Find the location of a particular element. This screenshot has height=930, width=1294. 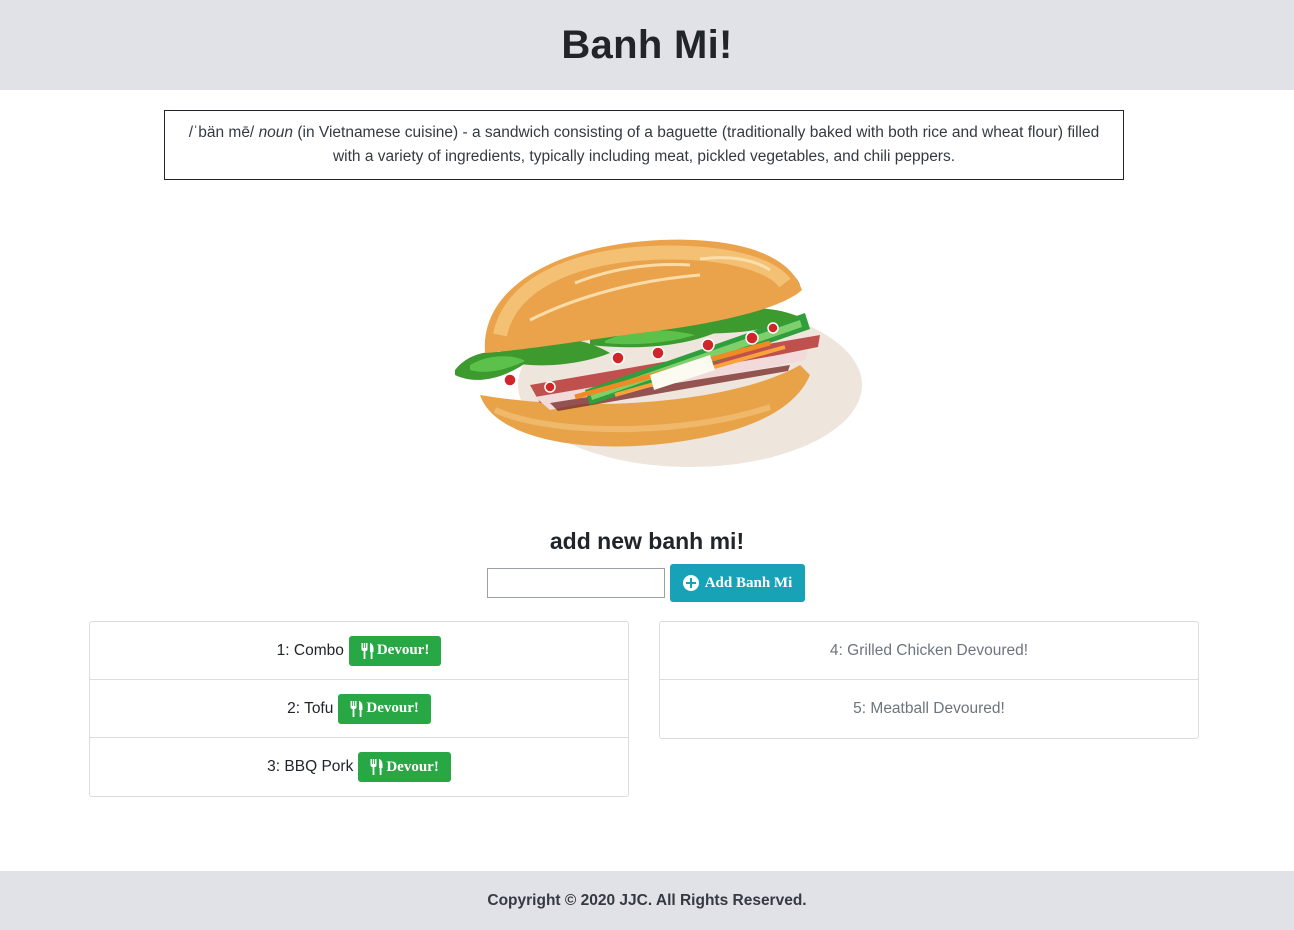

add-banh-mi-button-label: Add Banh Mi is located at coordinates (748, 582).